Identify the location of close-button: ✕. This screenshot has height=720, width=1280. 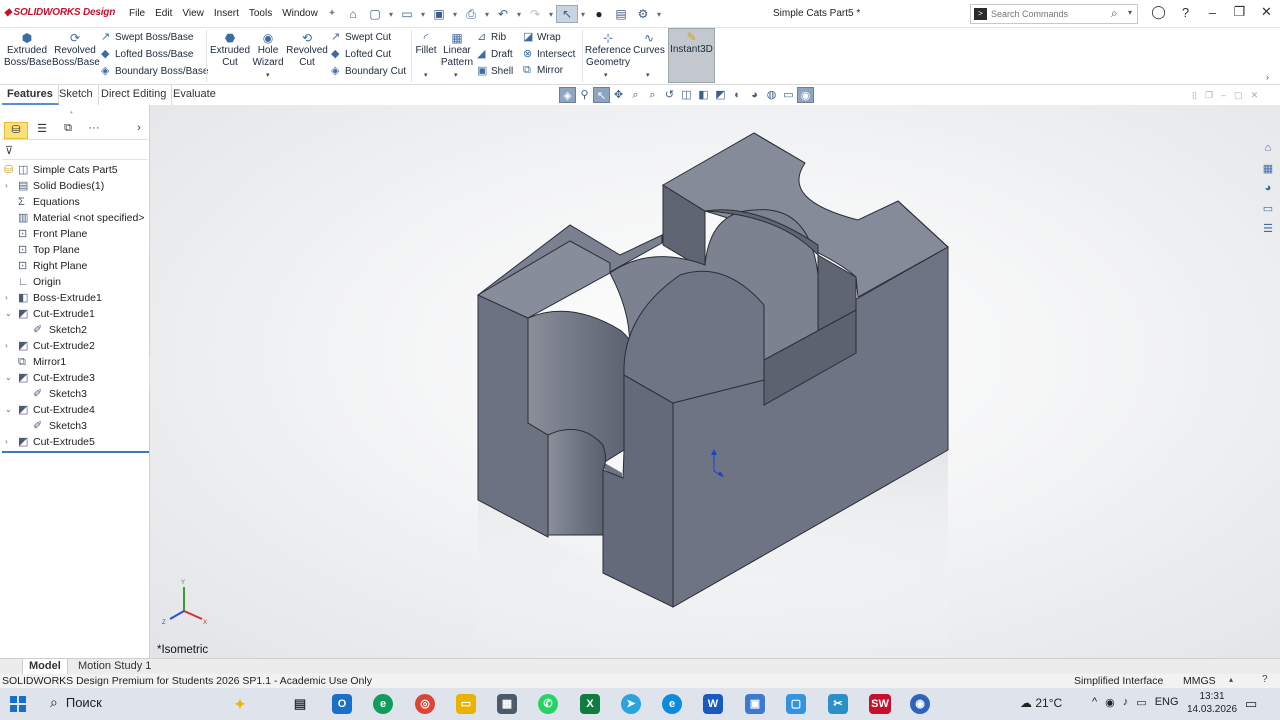
(1266, 12).